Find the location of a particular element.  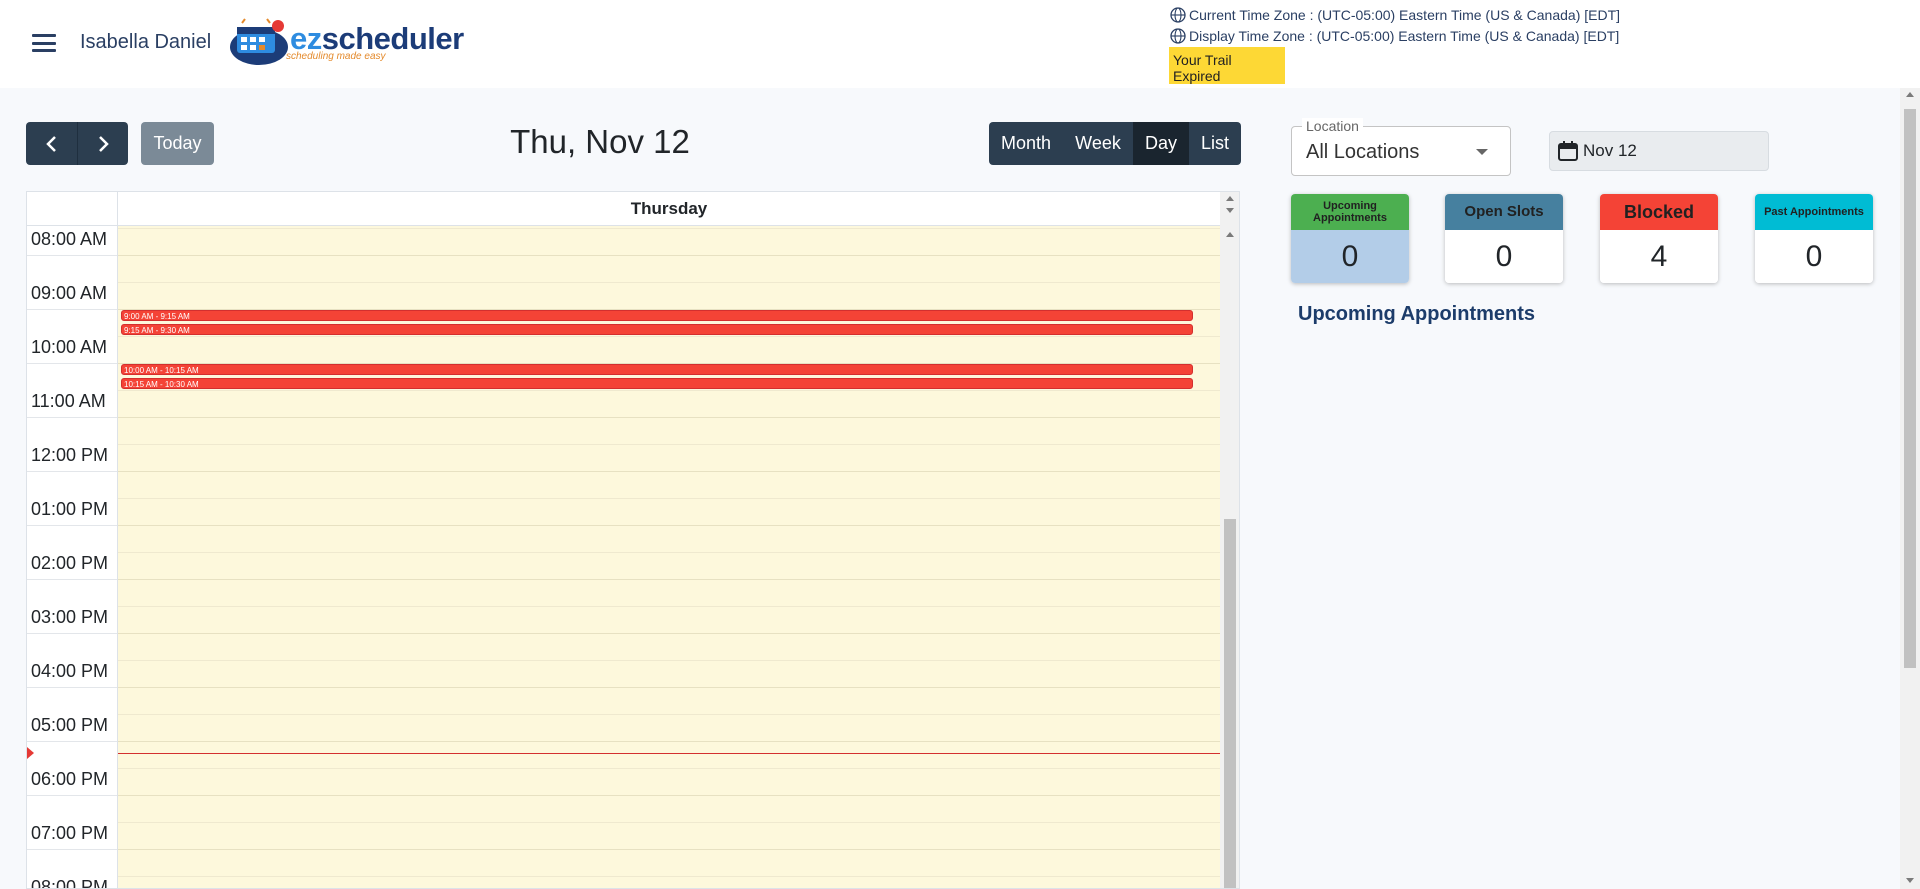

upcoming-appointments-title: Upcoming Appointments is located at coordinates (1417, 314).